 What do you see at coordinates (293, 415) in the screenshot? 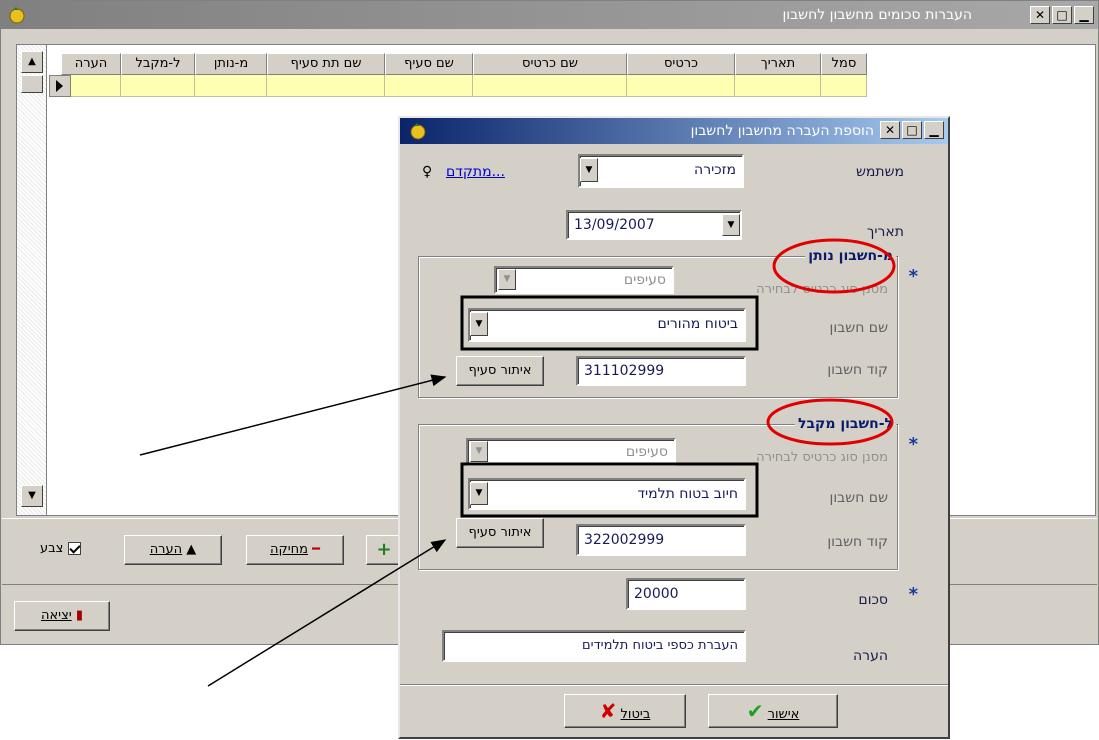
I see `annotation-arrow-from` at bounding box center [293, 415].